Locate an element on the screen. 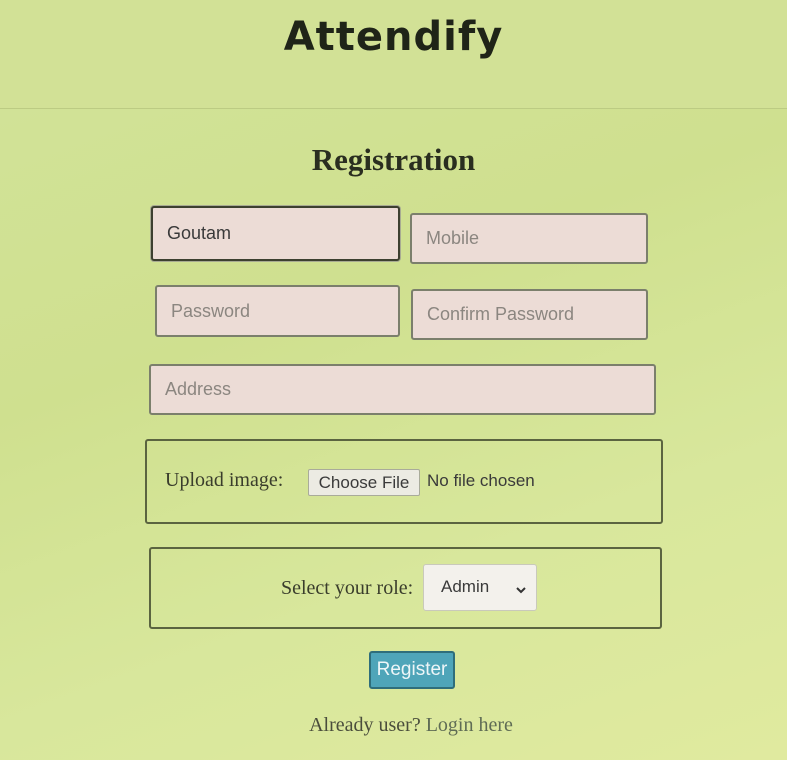  login-link: Login here is located at coordinates (469, 725).